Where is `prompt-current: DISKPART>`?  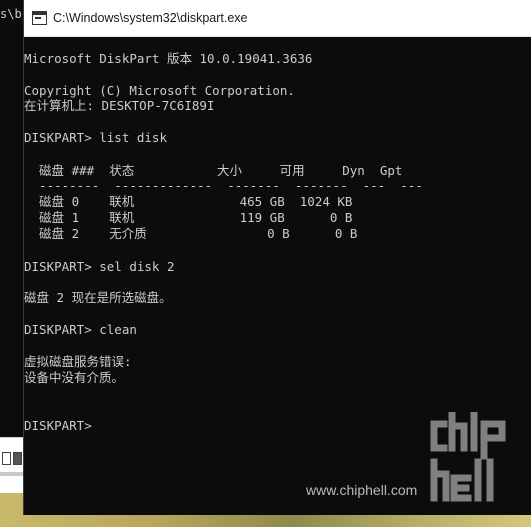
prompt-current: DISKPART> is located at coordinates (58, 425).